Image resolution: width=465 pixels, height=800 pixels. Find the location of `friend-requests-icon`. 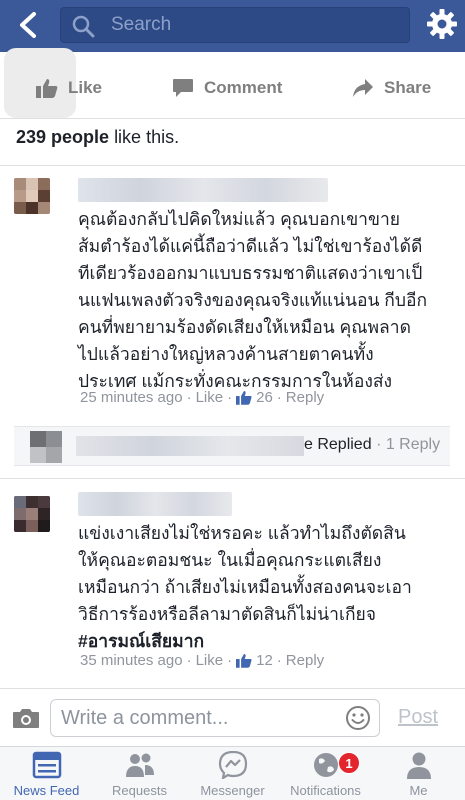

friend-requests-icon is located at coordinates (139, 765).